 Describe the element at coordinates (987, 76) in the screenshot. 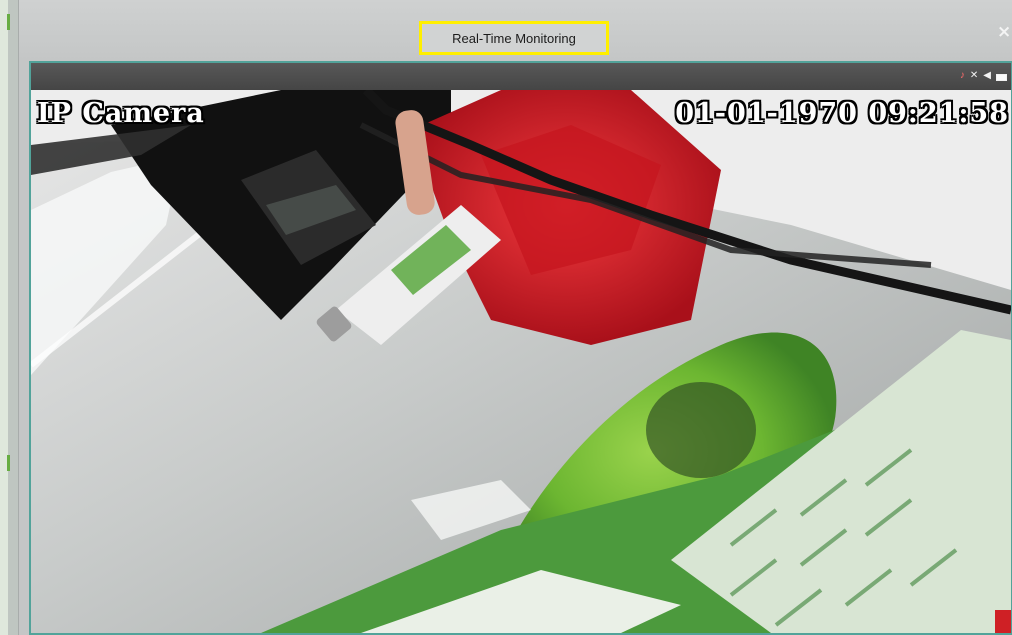

I see `speaker-icon: ◀` at that location.